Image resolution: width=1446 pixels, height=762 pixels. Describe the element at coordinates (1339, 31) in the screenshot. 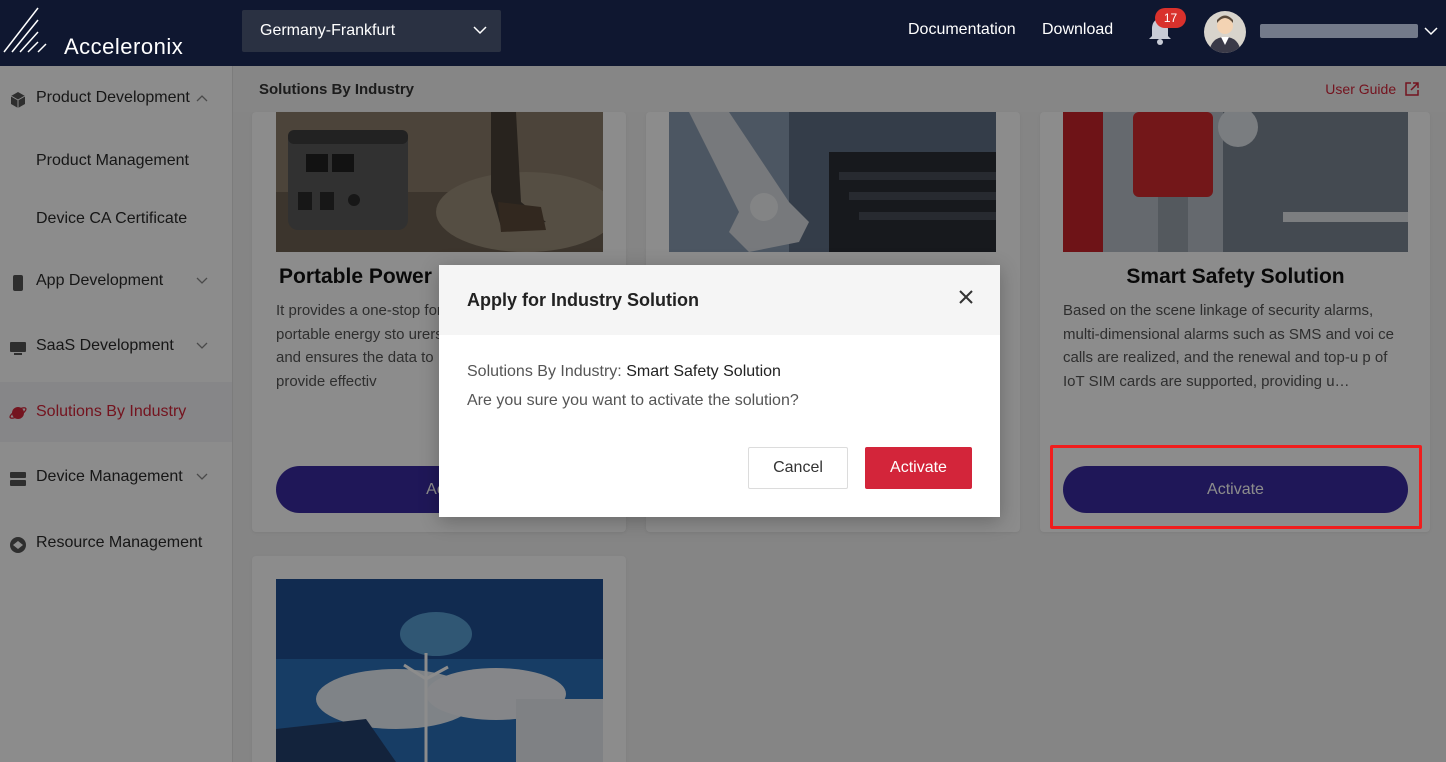

I see `username-placeholder` at that location.